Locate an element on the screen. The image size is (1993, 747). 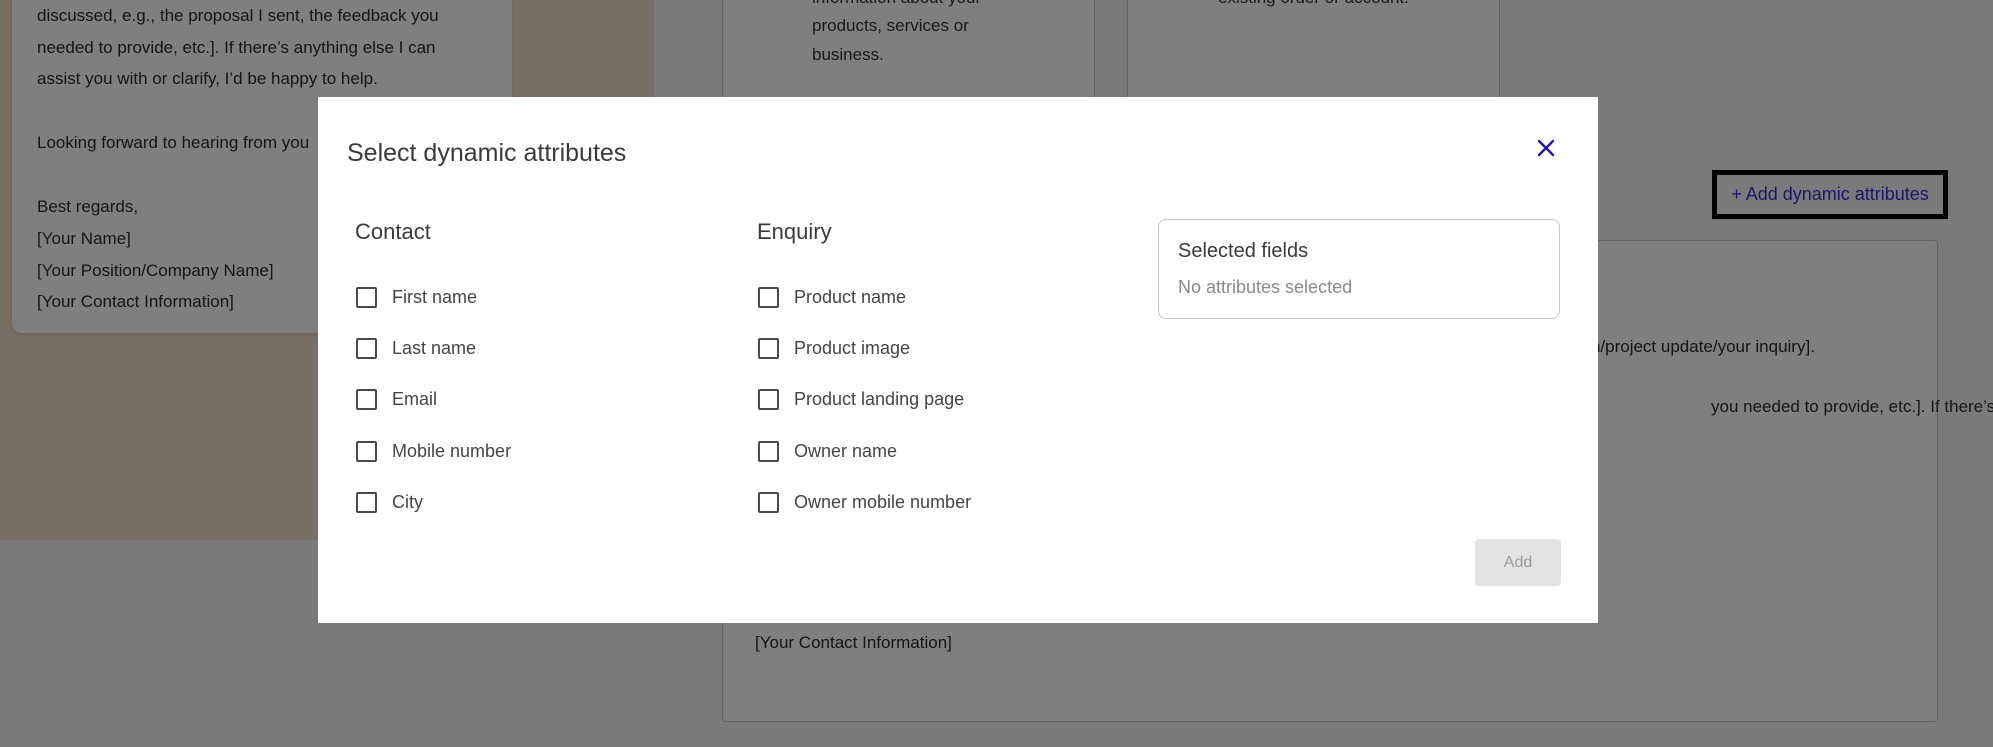
option-owner-mobile-number: Owner mobile number is located at coordinates (864, 502).